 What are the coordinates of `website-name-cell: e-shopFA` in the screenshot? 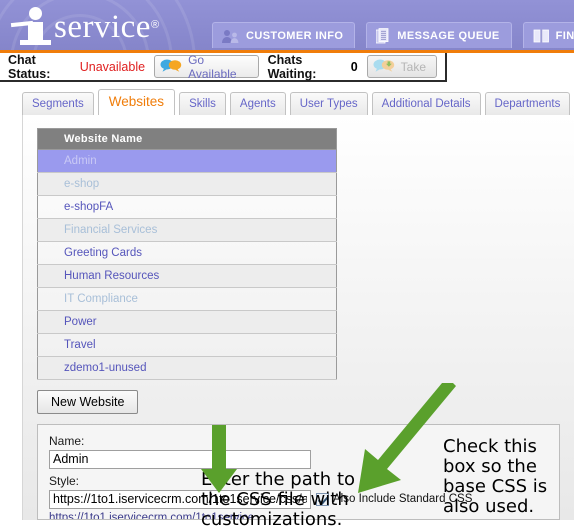 It's located at (187, 207).